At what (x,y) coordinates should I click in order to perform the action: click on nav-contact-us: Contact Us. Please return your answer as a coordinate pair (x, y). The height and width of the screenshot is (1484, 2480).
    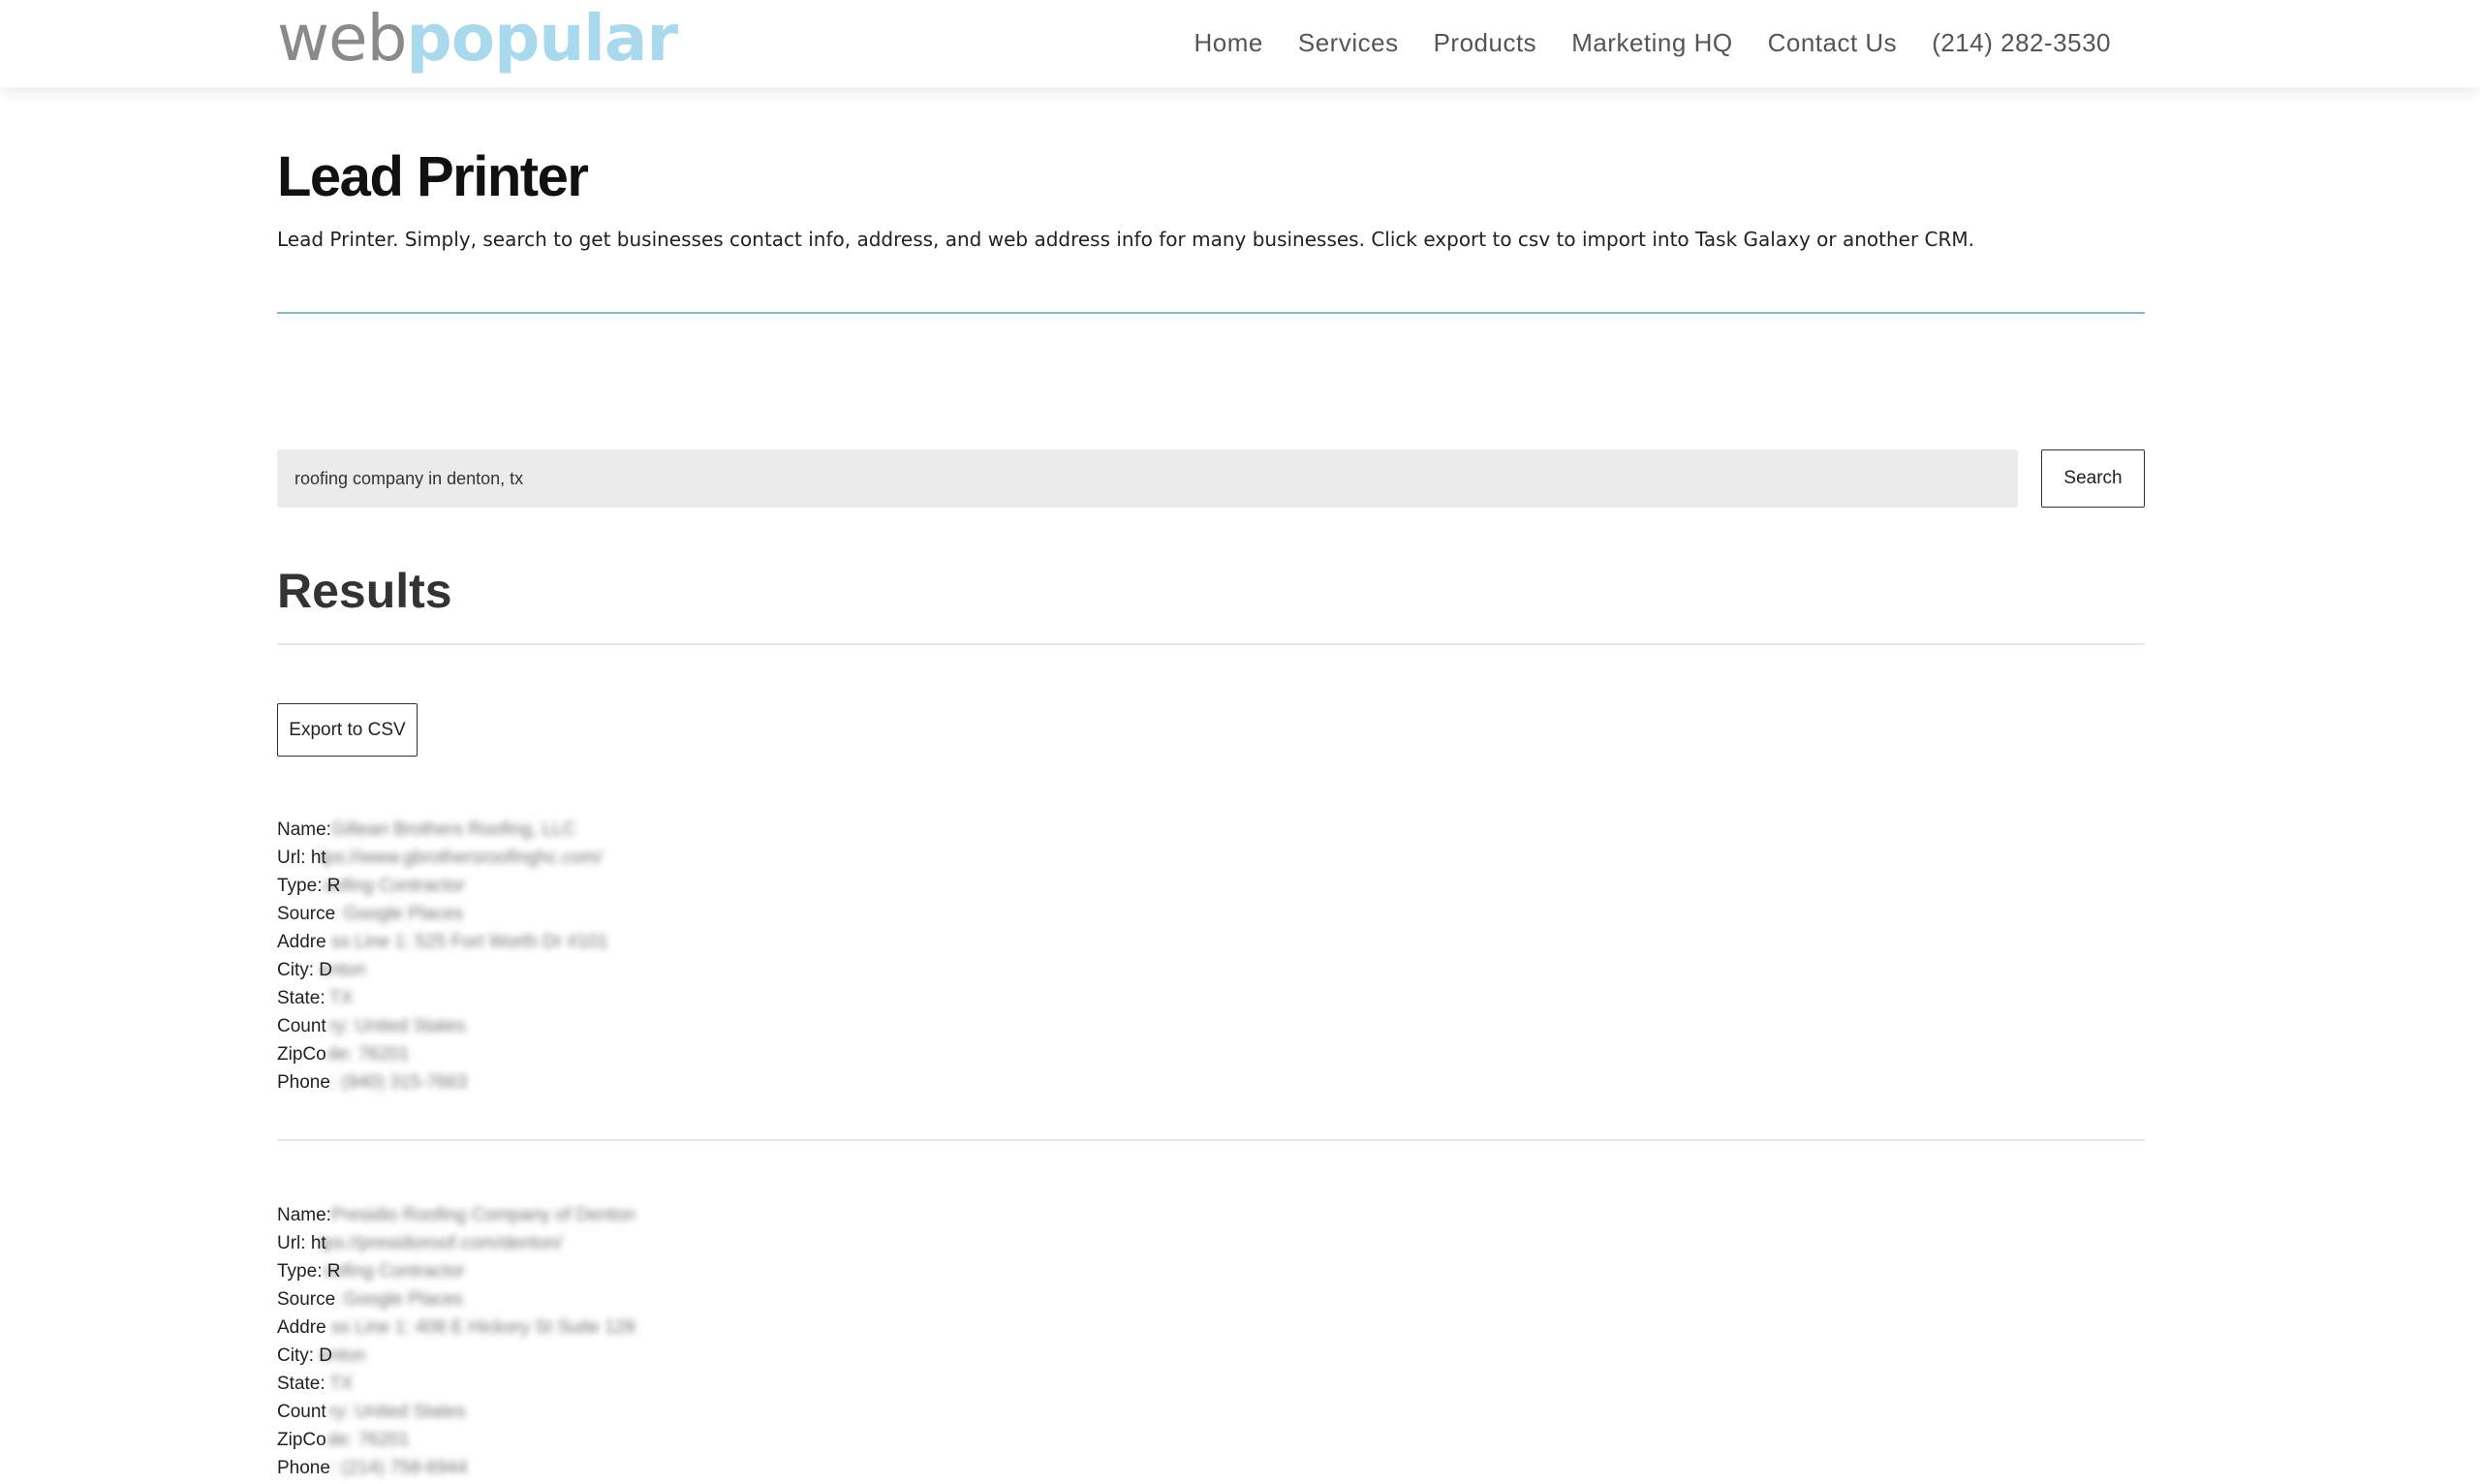
    Looking at the image, I should click on (1833, 42).